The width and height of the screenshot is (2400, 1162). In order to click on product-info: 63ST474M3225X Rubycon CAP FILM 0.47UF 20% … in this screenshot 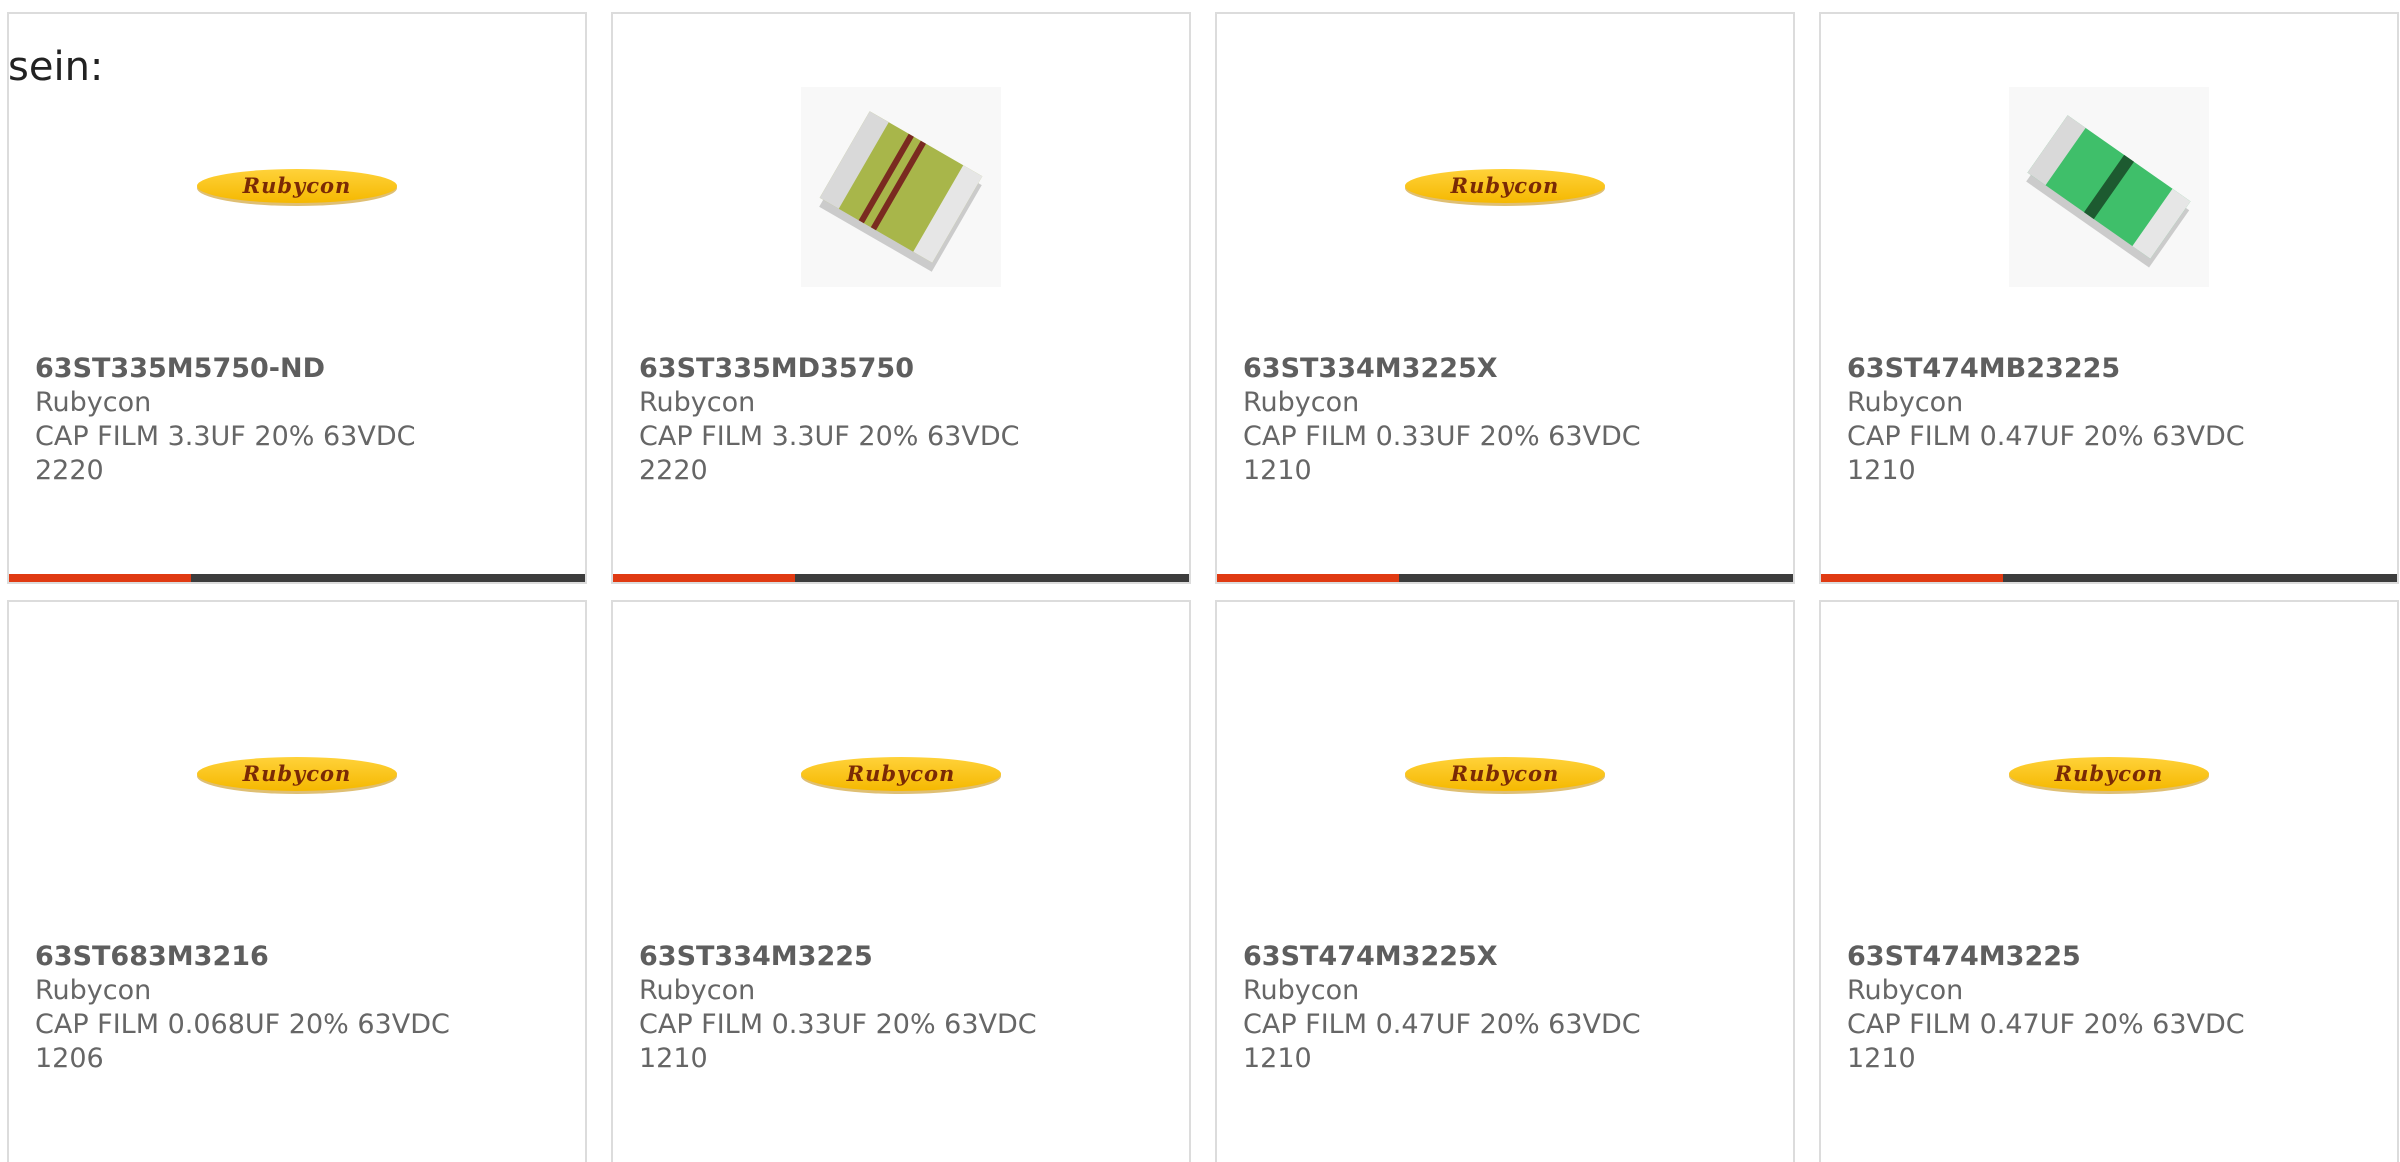, I will do `click(1508, 1008)`.